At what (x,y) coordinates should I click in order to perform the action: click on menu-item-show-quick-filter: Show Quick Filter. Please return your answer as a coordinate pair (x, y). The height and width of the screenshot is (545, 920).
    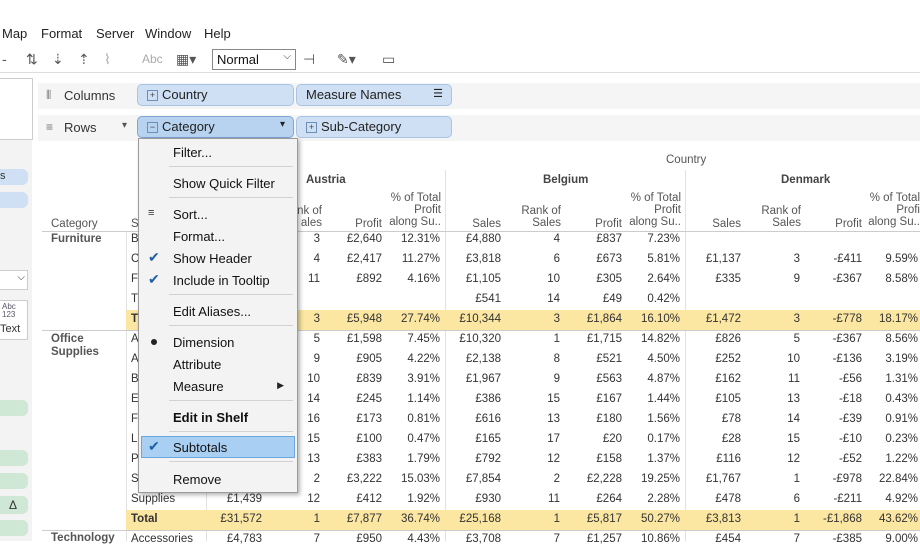
    Looking at the image, I should click on (218, 183).